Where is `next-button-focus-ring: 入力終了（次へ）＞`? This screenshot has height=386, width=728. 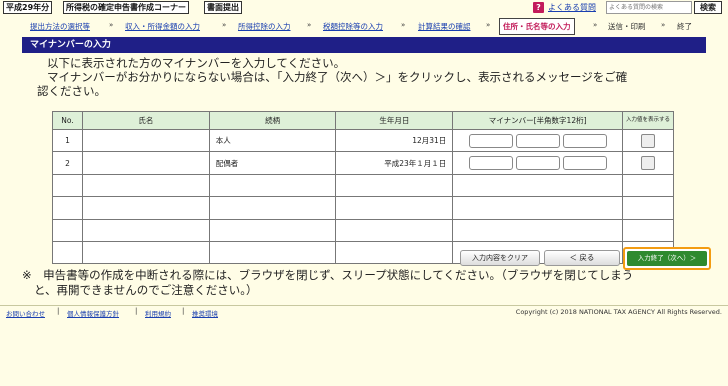
next-button-focus-ring: 入力終了（次へ）＞ is located at coordinates (667, 258).